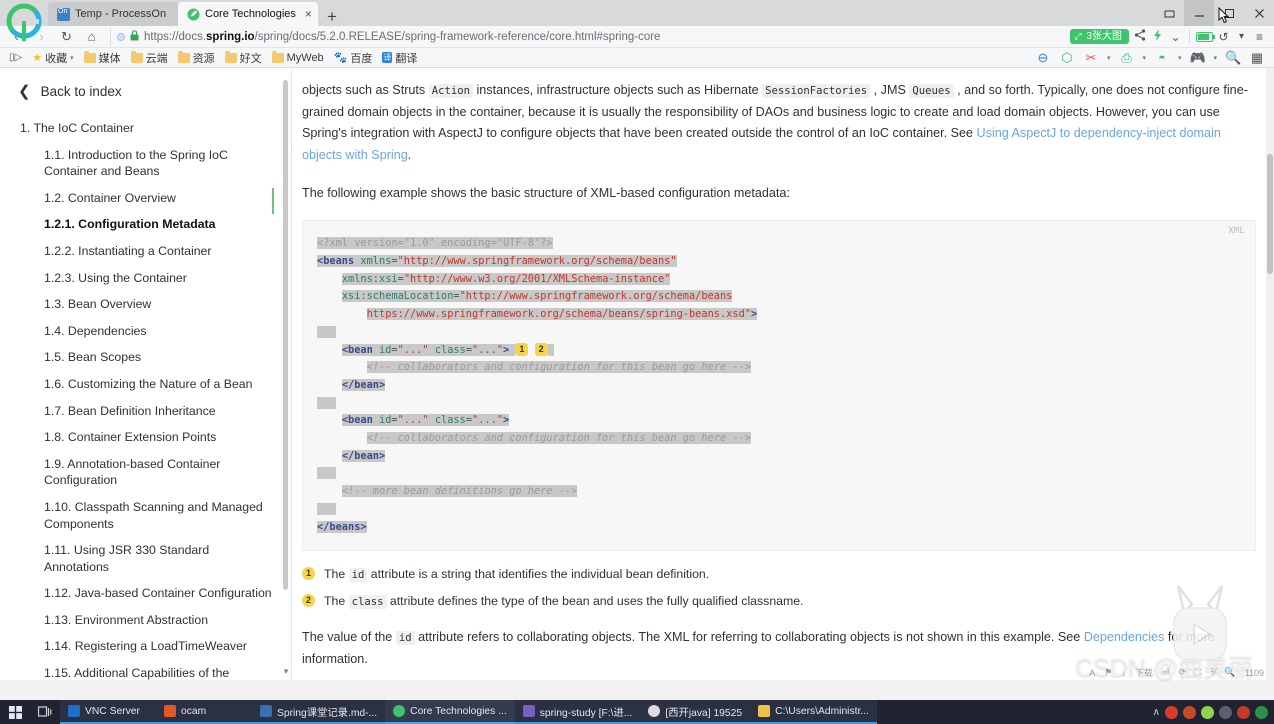 The image size is (1274, 724). I want to click on sidebar-item-1-7: 1.7. Bean Definition Inheritance, so click(146, 411).